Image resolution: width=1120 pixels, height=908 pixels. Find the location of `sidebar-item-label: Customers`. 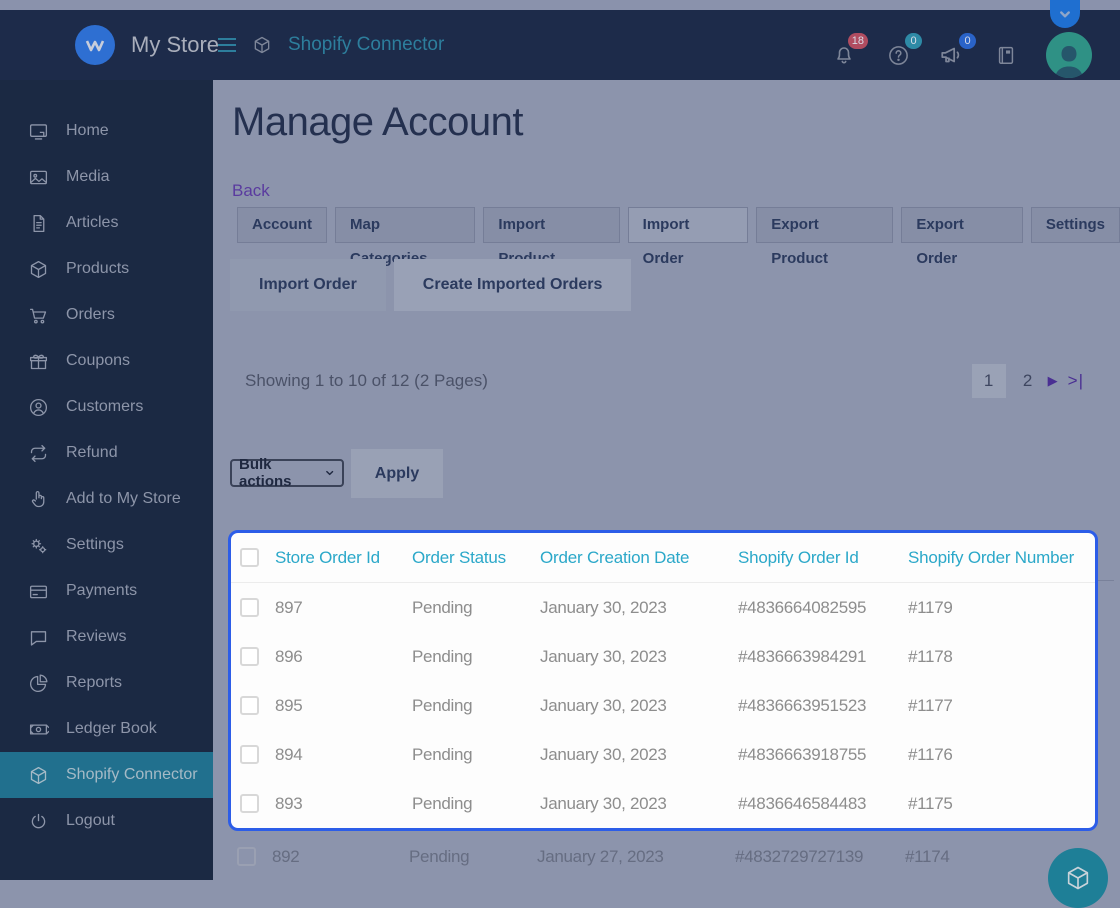

sidebar-item-label: Customers is located at coordinates (105, 406).